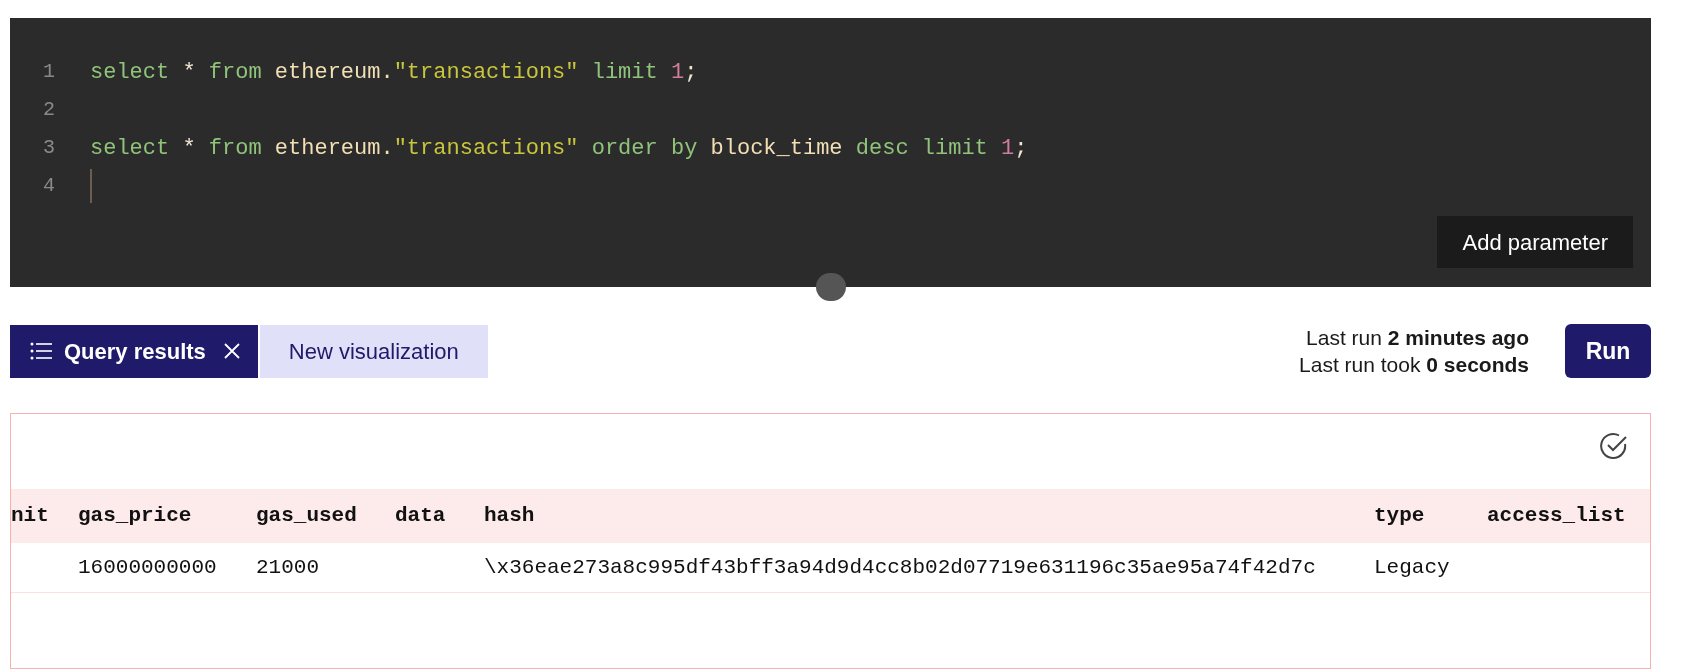 This screenshot has width=1682, height=672. What do you see at coordinates (439, 516) in the screenshot?
I see `column-header: data` at bounding box center [439, 516].